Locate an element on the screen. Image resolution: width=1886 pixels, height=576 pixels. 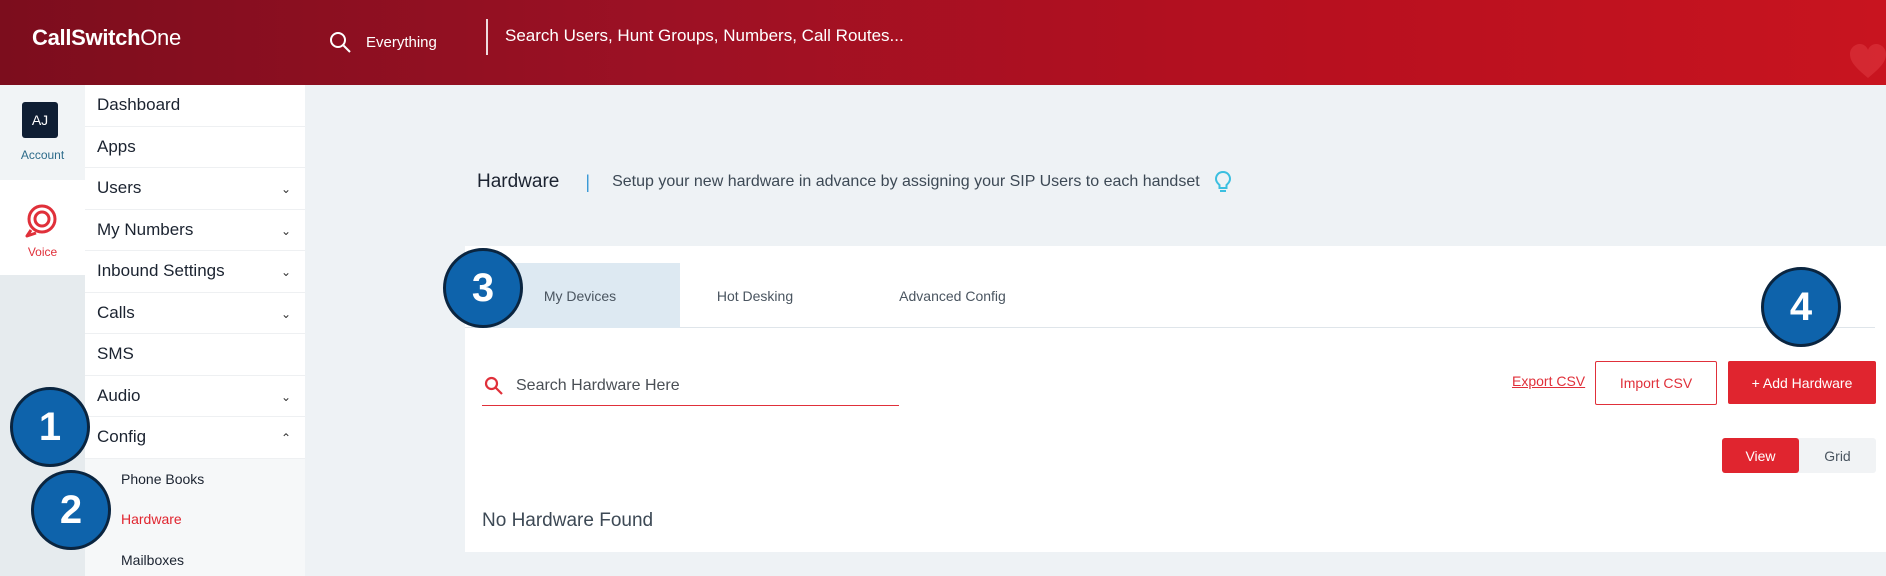
sidebar-item-inbound-settings: Inbound Settings ⌄ is located at coordinates (195, 272).